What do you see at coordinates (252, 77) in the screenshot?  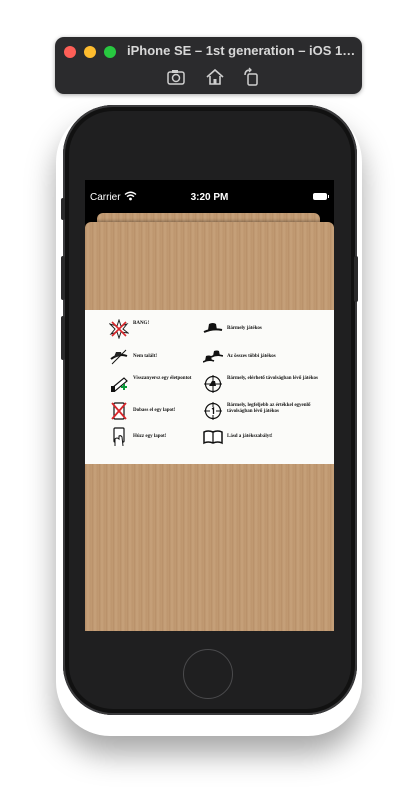 I see `rotate-icon` at bounding box center [252, 77].